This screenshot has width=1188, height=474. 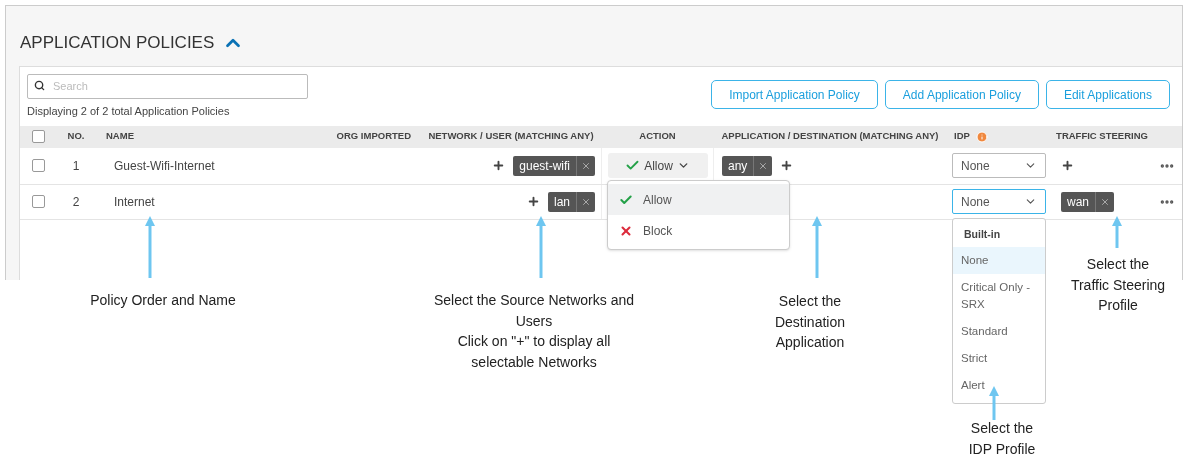 I want to click on tag-chip: wan, so click(x=1087, y=201).